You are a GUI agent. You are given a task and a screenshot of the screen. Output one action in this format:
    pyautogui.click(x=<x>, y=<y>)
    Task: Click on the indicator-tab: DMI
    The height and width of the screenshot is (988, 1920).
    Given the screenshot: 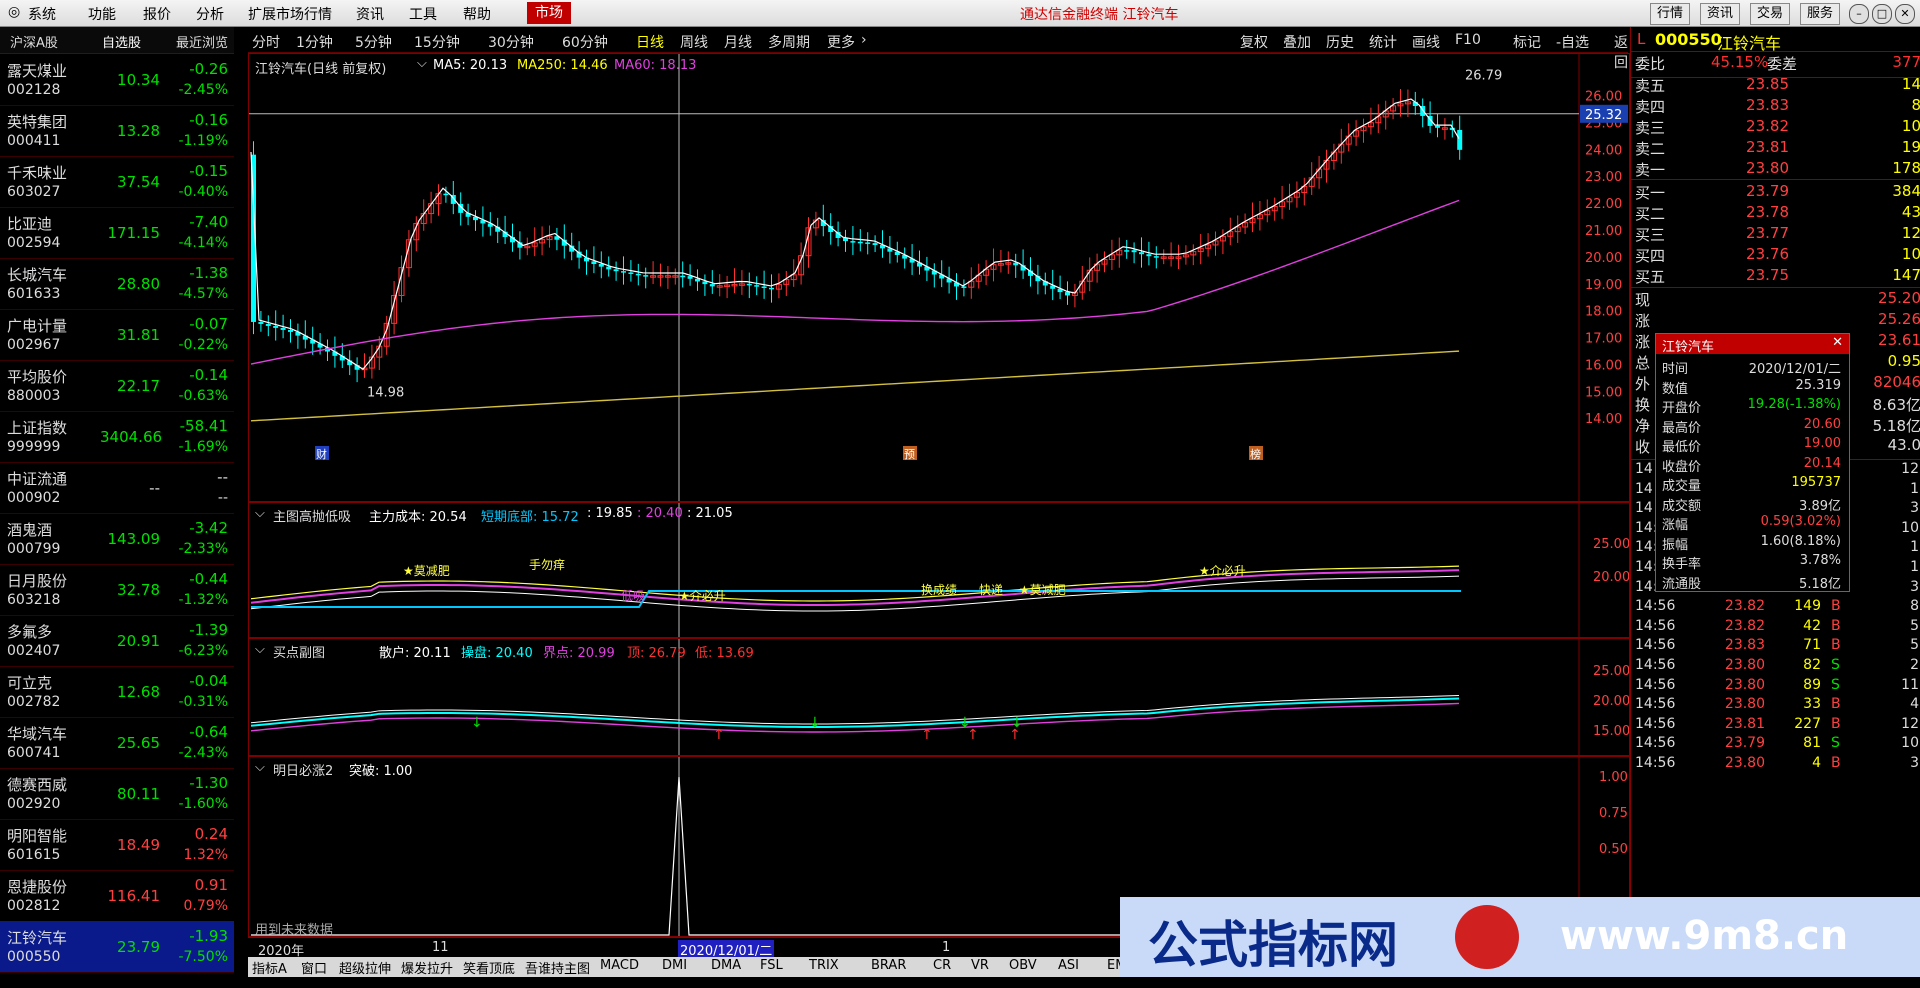 What is the action you would take?
    pyautogui.click(x=674, y=965)
    